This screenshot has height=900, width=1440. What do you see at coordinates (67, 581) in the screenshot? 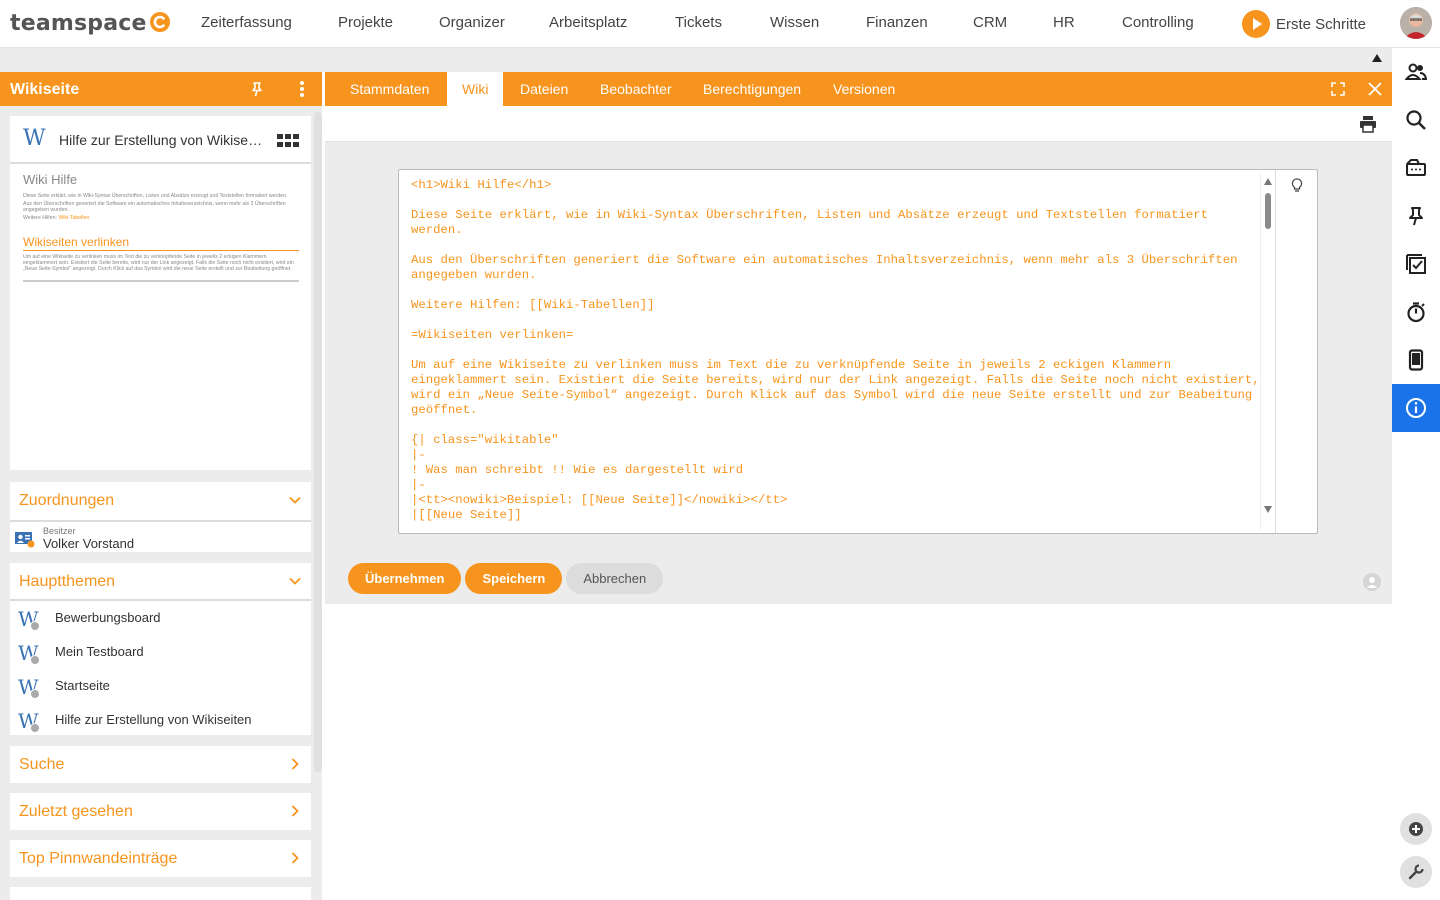
I see `main-topics-title: Hauptthemen` at bounding box center [67, 581].